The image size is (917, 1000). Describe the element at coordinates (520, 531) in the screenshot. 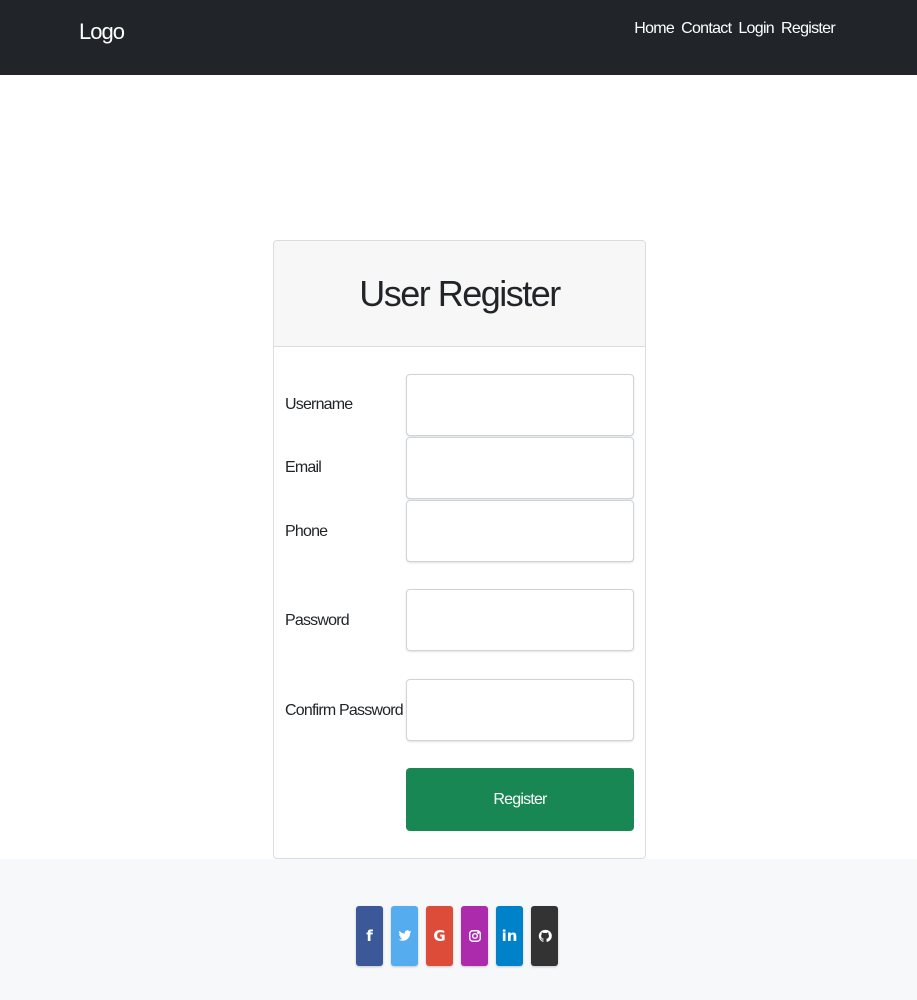

I see `phone-input` at that location.